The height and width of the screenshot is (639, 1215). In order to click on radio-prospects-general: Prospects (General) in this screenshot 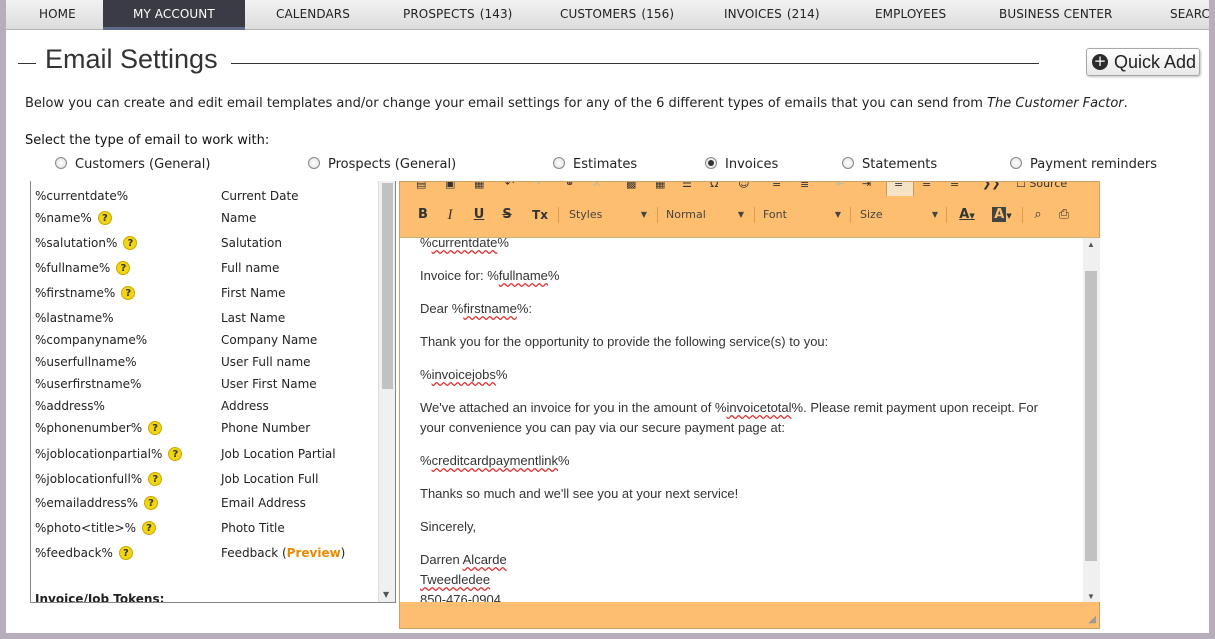, I will do `click(382, 164)`.